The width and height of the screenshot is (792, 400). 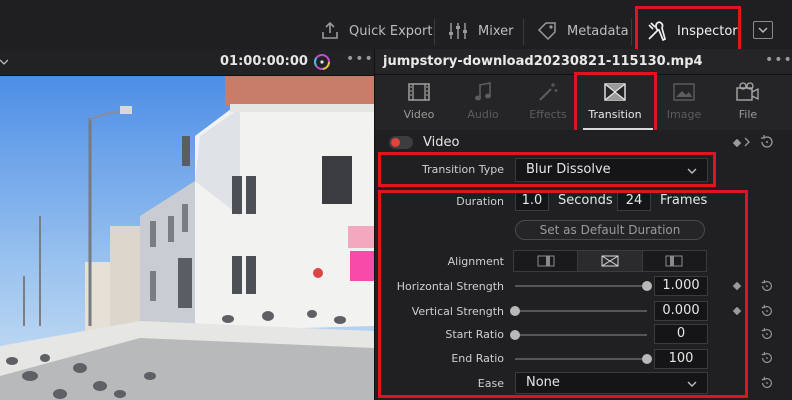 I want to click on set-default-duration-button: Set as Default Duration, so click(x=610, y=230).